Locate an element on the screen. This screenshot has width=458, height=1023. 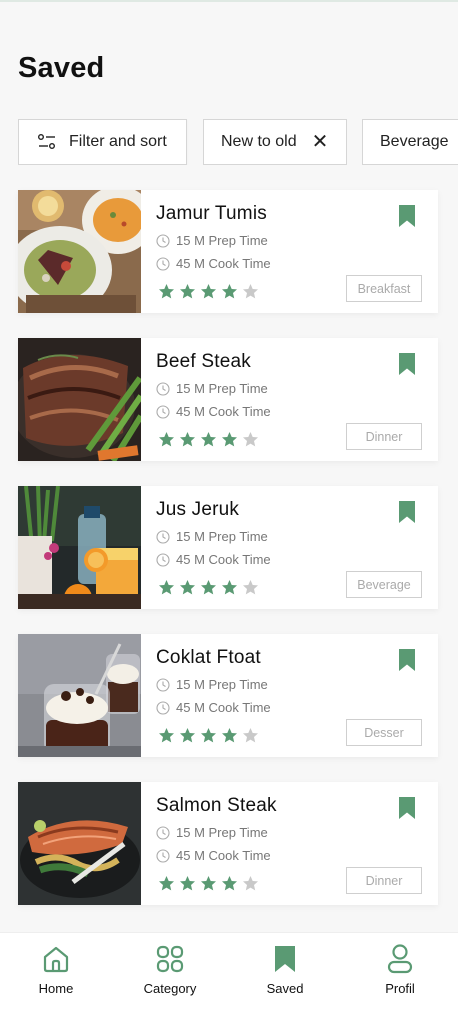
category-tag: Desser is located at coordinates (384, 732).